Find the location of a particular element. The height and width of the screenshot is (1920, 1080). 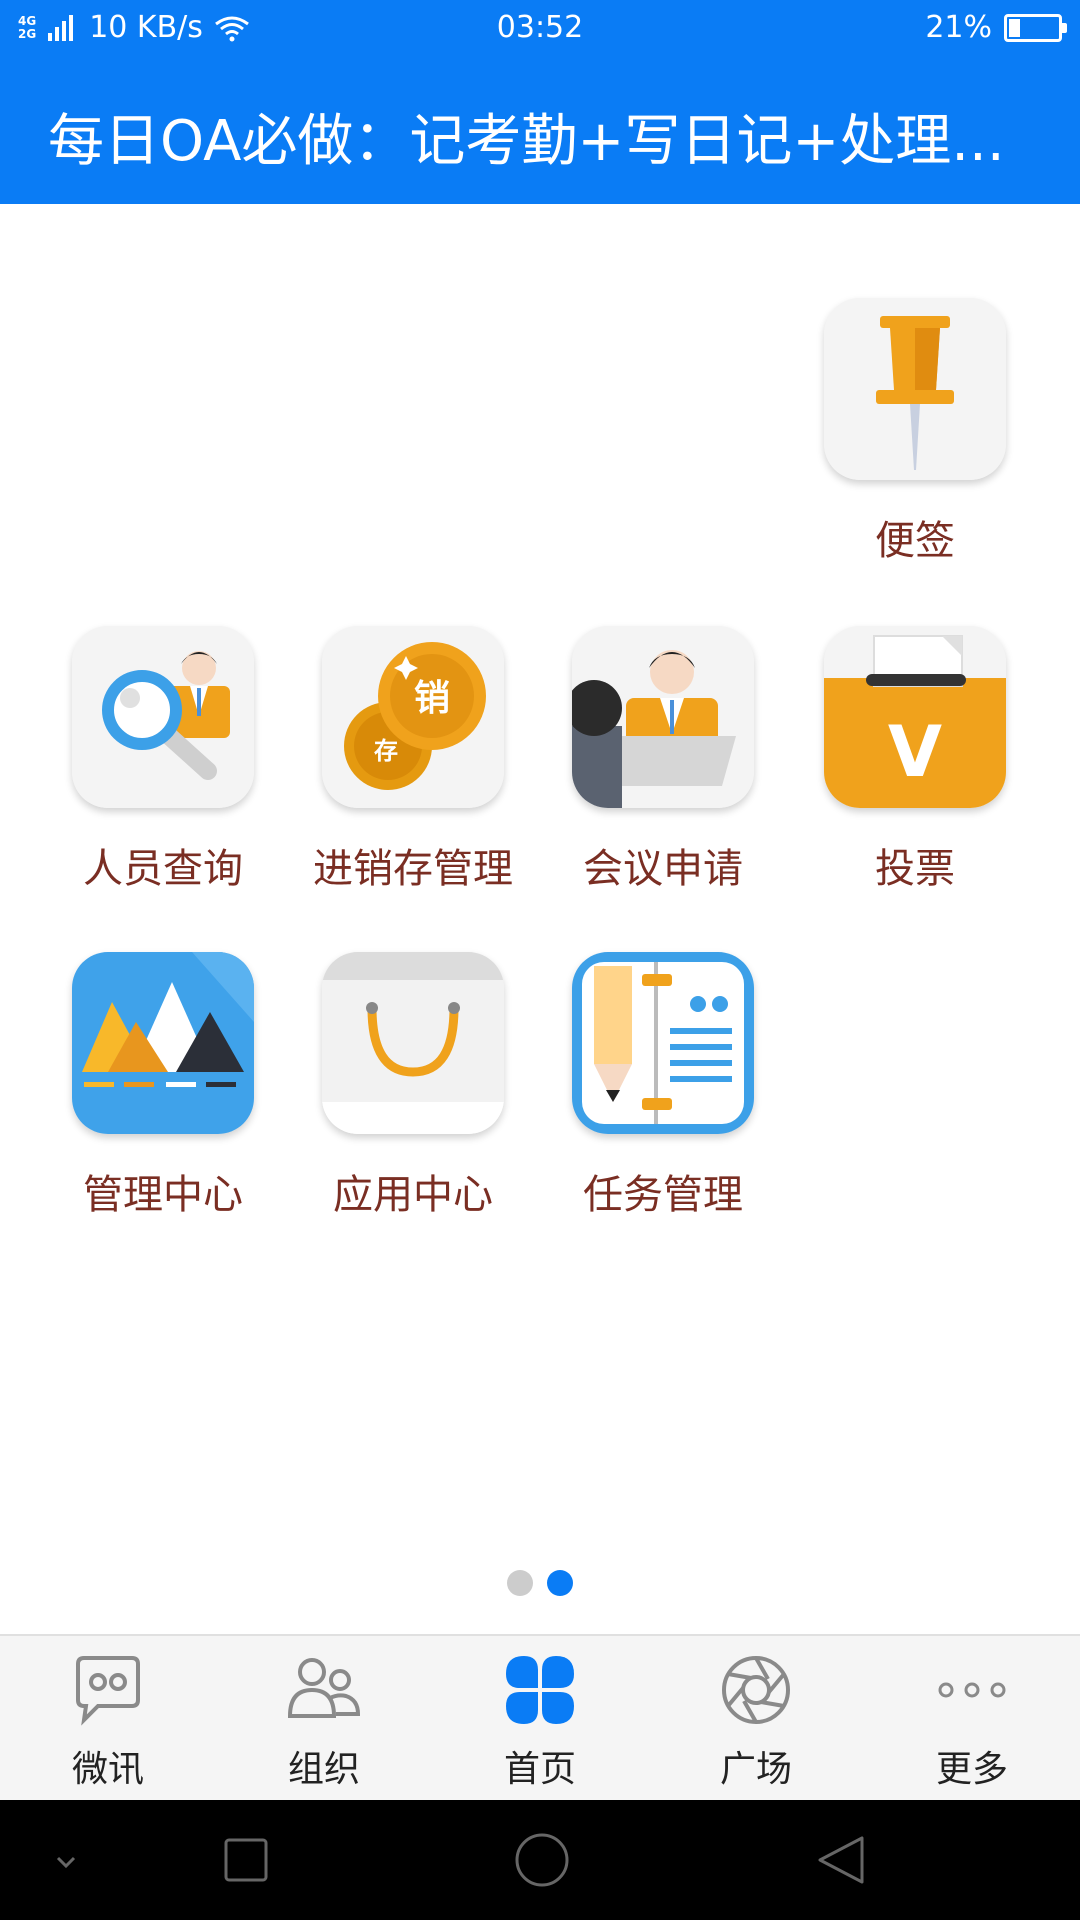

chat-bubble-icon is located at coordinates (108, 1691).